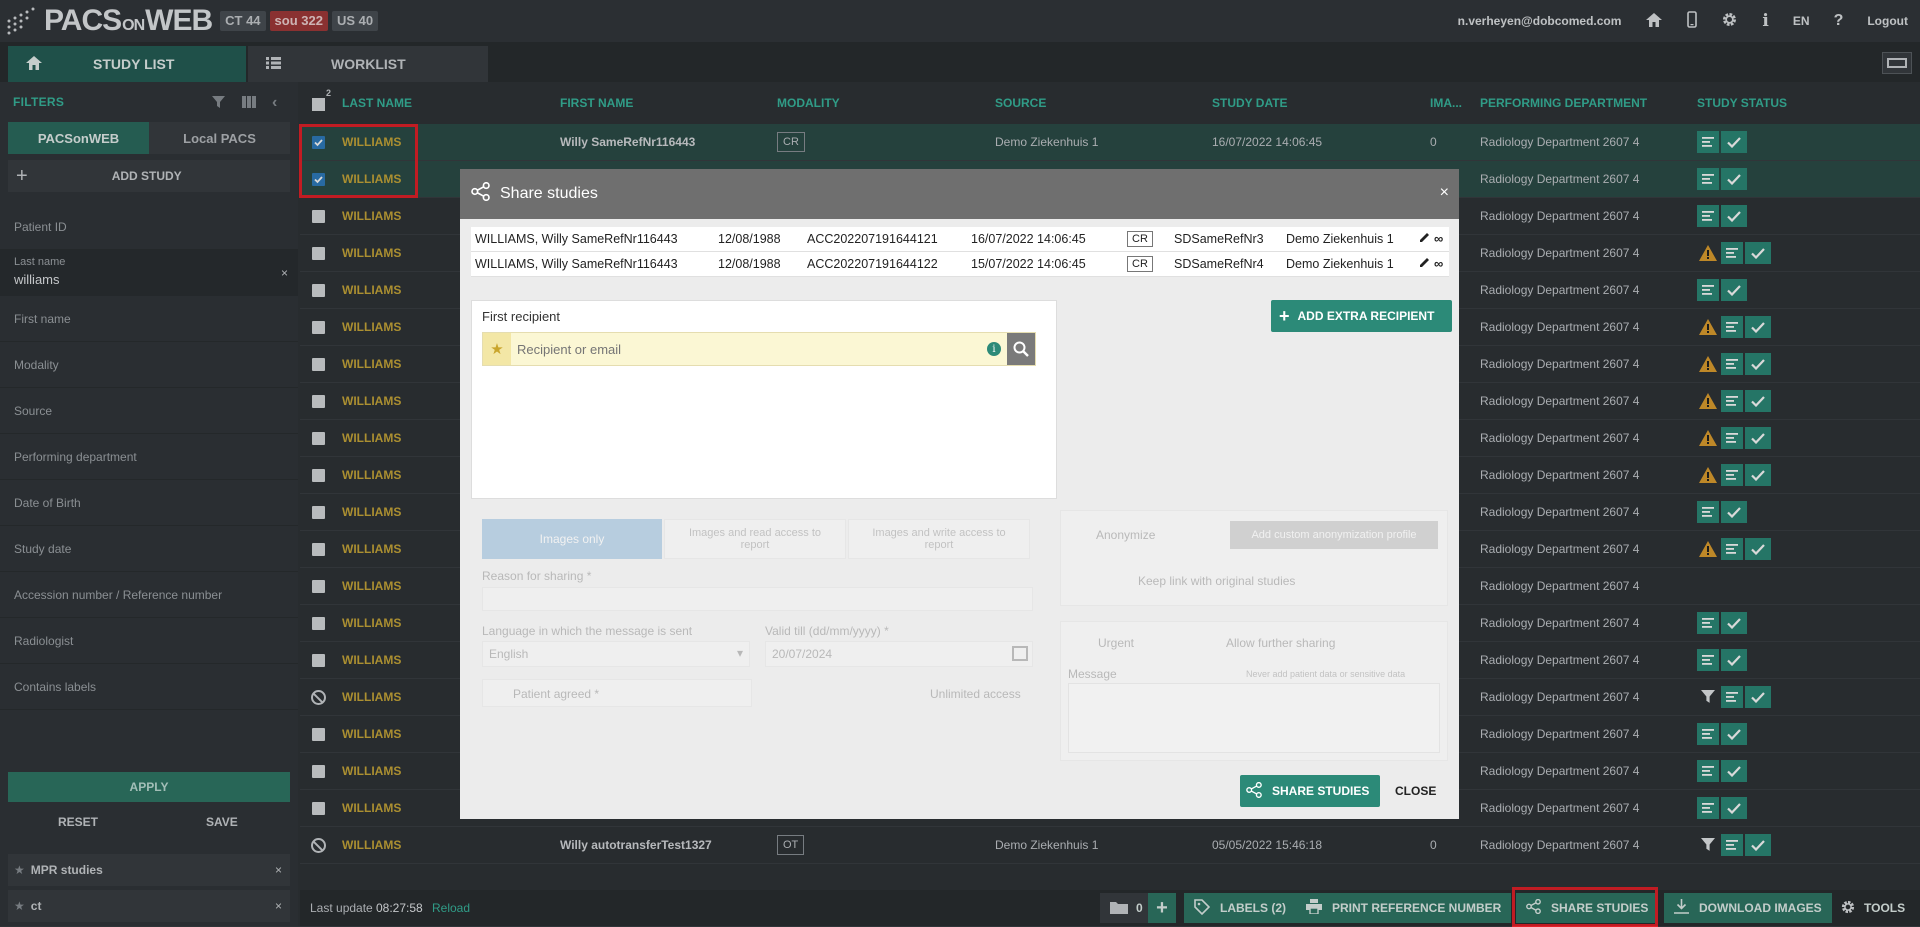 Image resolution: width=1920 pixels, height=927 pixels. Describe the element at coordinates (1280, 643) in the screenshot. I see `allow-further-sharing-checkbox: Allow further sharing` at that location.